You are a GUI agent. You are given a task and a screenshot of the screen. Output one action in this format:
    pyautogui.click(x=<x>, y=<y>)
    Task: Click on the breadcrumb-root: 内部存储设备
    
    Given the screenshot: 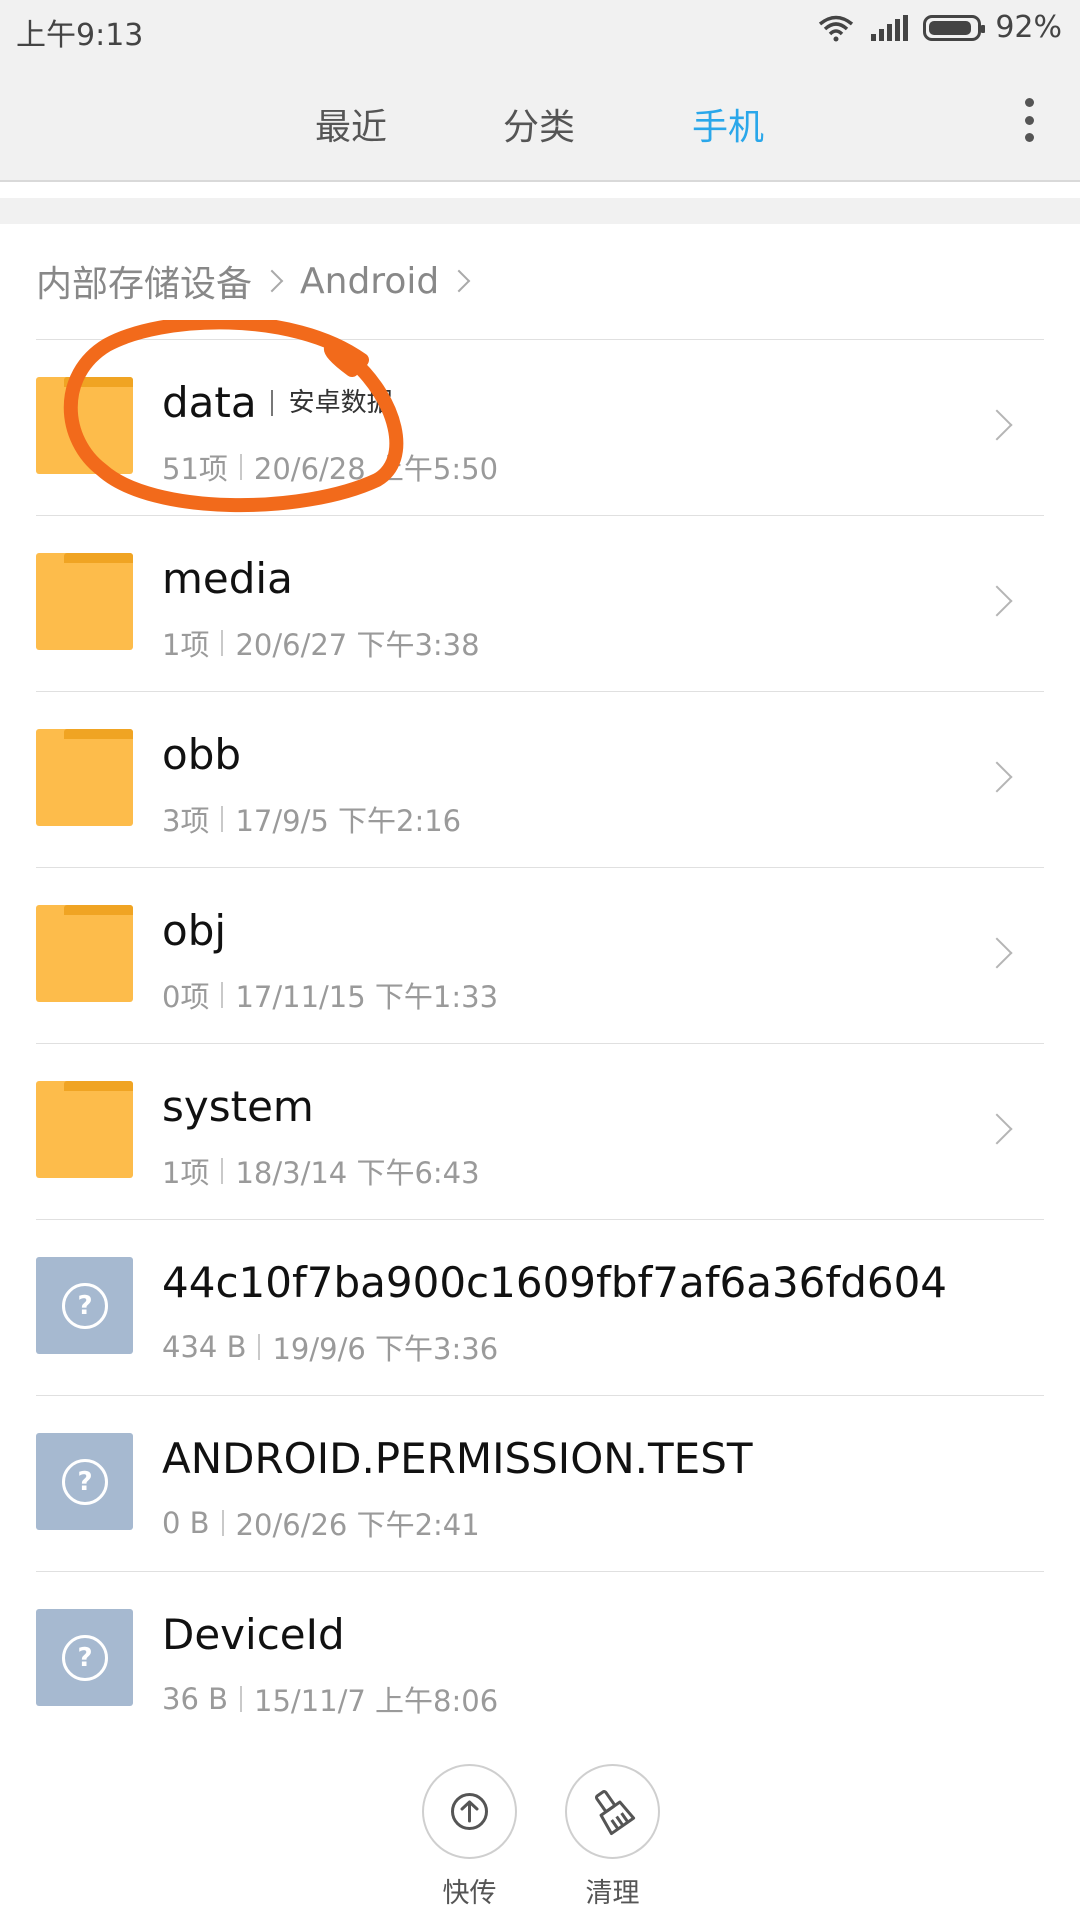 What is the action you would take?
    pyautogui.click(x=144, y=281)
    